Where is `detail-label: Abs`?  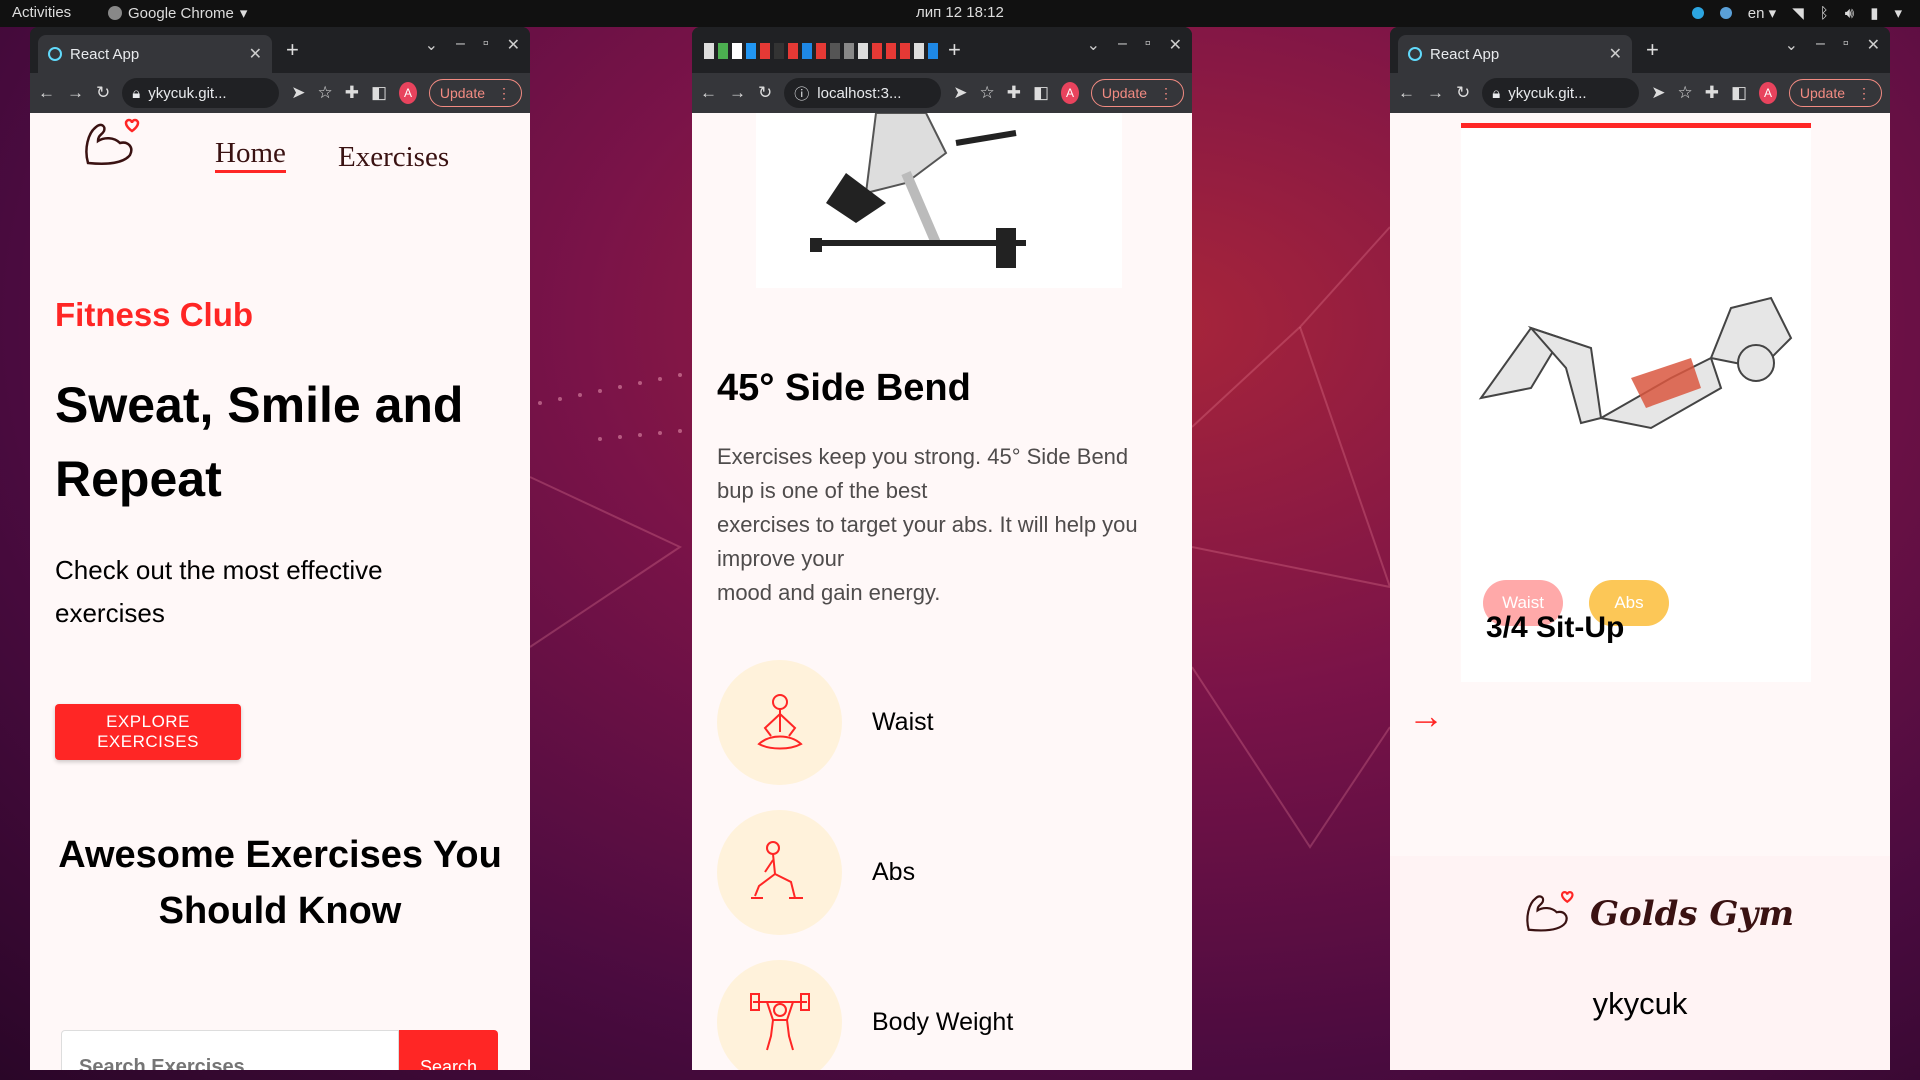 detail-label: Abs is located at coordinates (894, 872).